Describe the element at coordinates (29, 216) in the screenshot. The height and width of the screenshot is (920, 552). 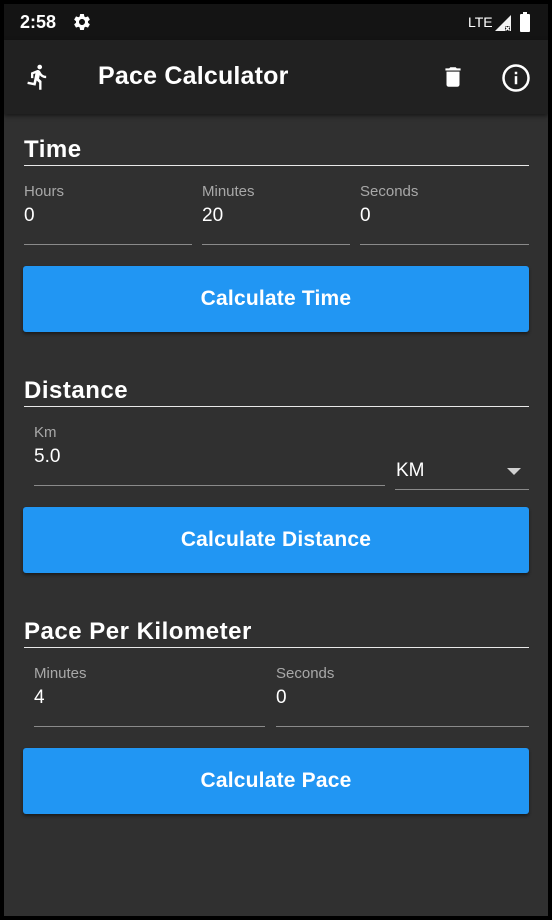
I see `hours-value: 0` at that location.